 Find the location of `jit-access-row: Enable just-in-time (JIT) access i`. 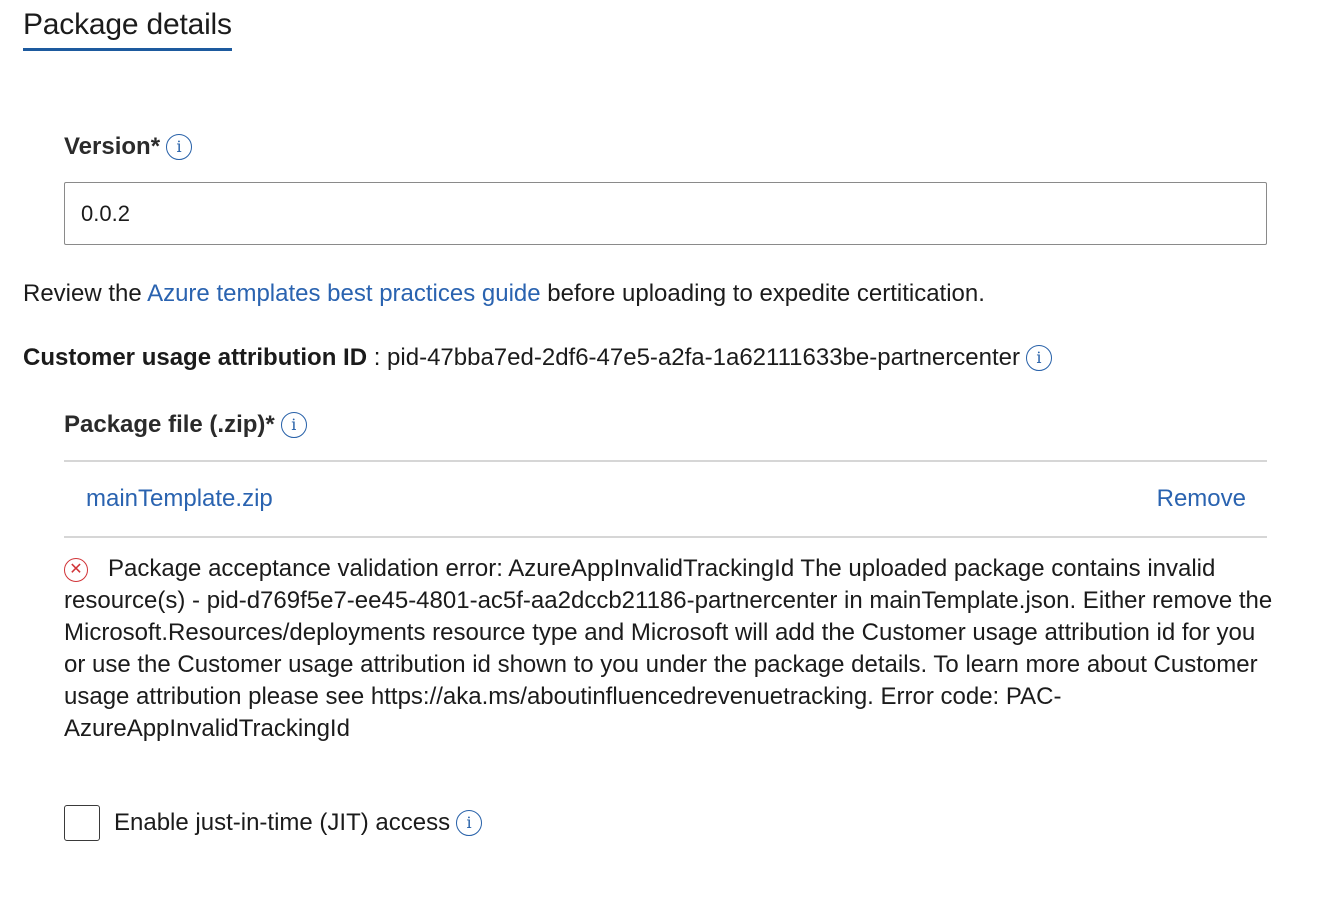

jit-access-row: Enable just-in-time (JIT) access i is located at coordinates (273, 823).